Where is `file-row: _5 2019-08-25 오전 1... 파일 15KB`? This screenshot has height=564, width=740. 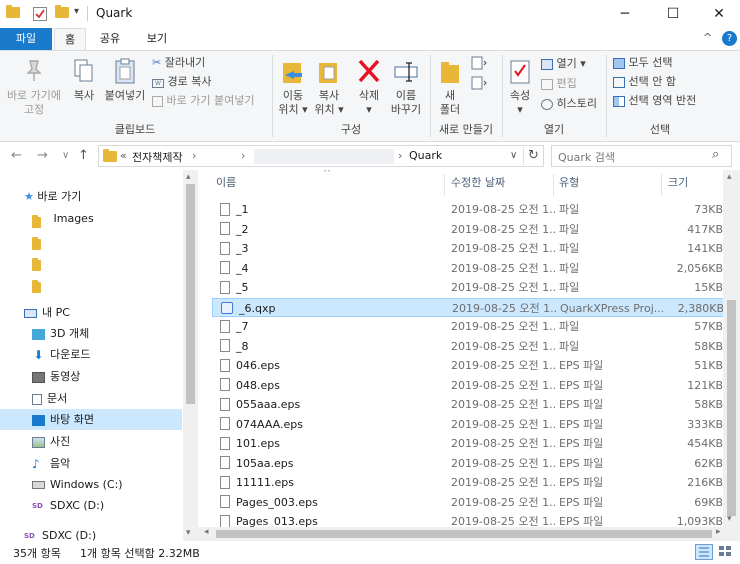
file-row: _5 2019-08-25 오전 1... 파일 15KB is located at coordinates (468, 288).